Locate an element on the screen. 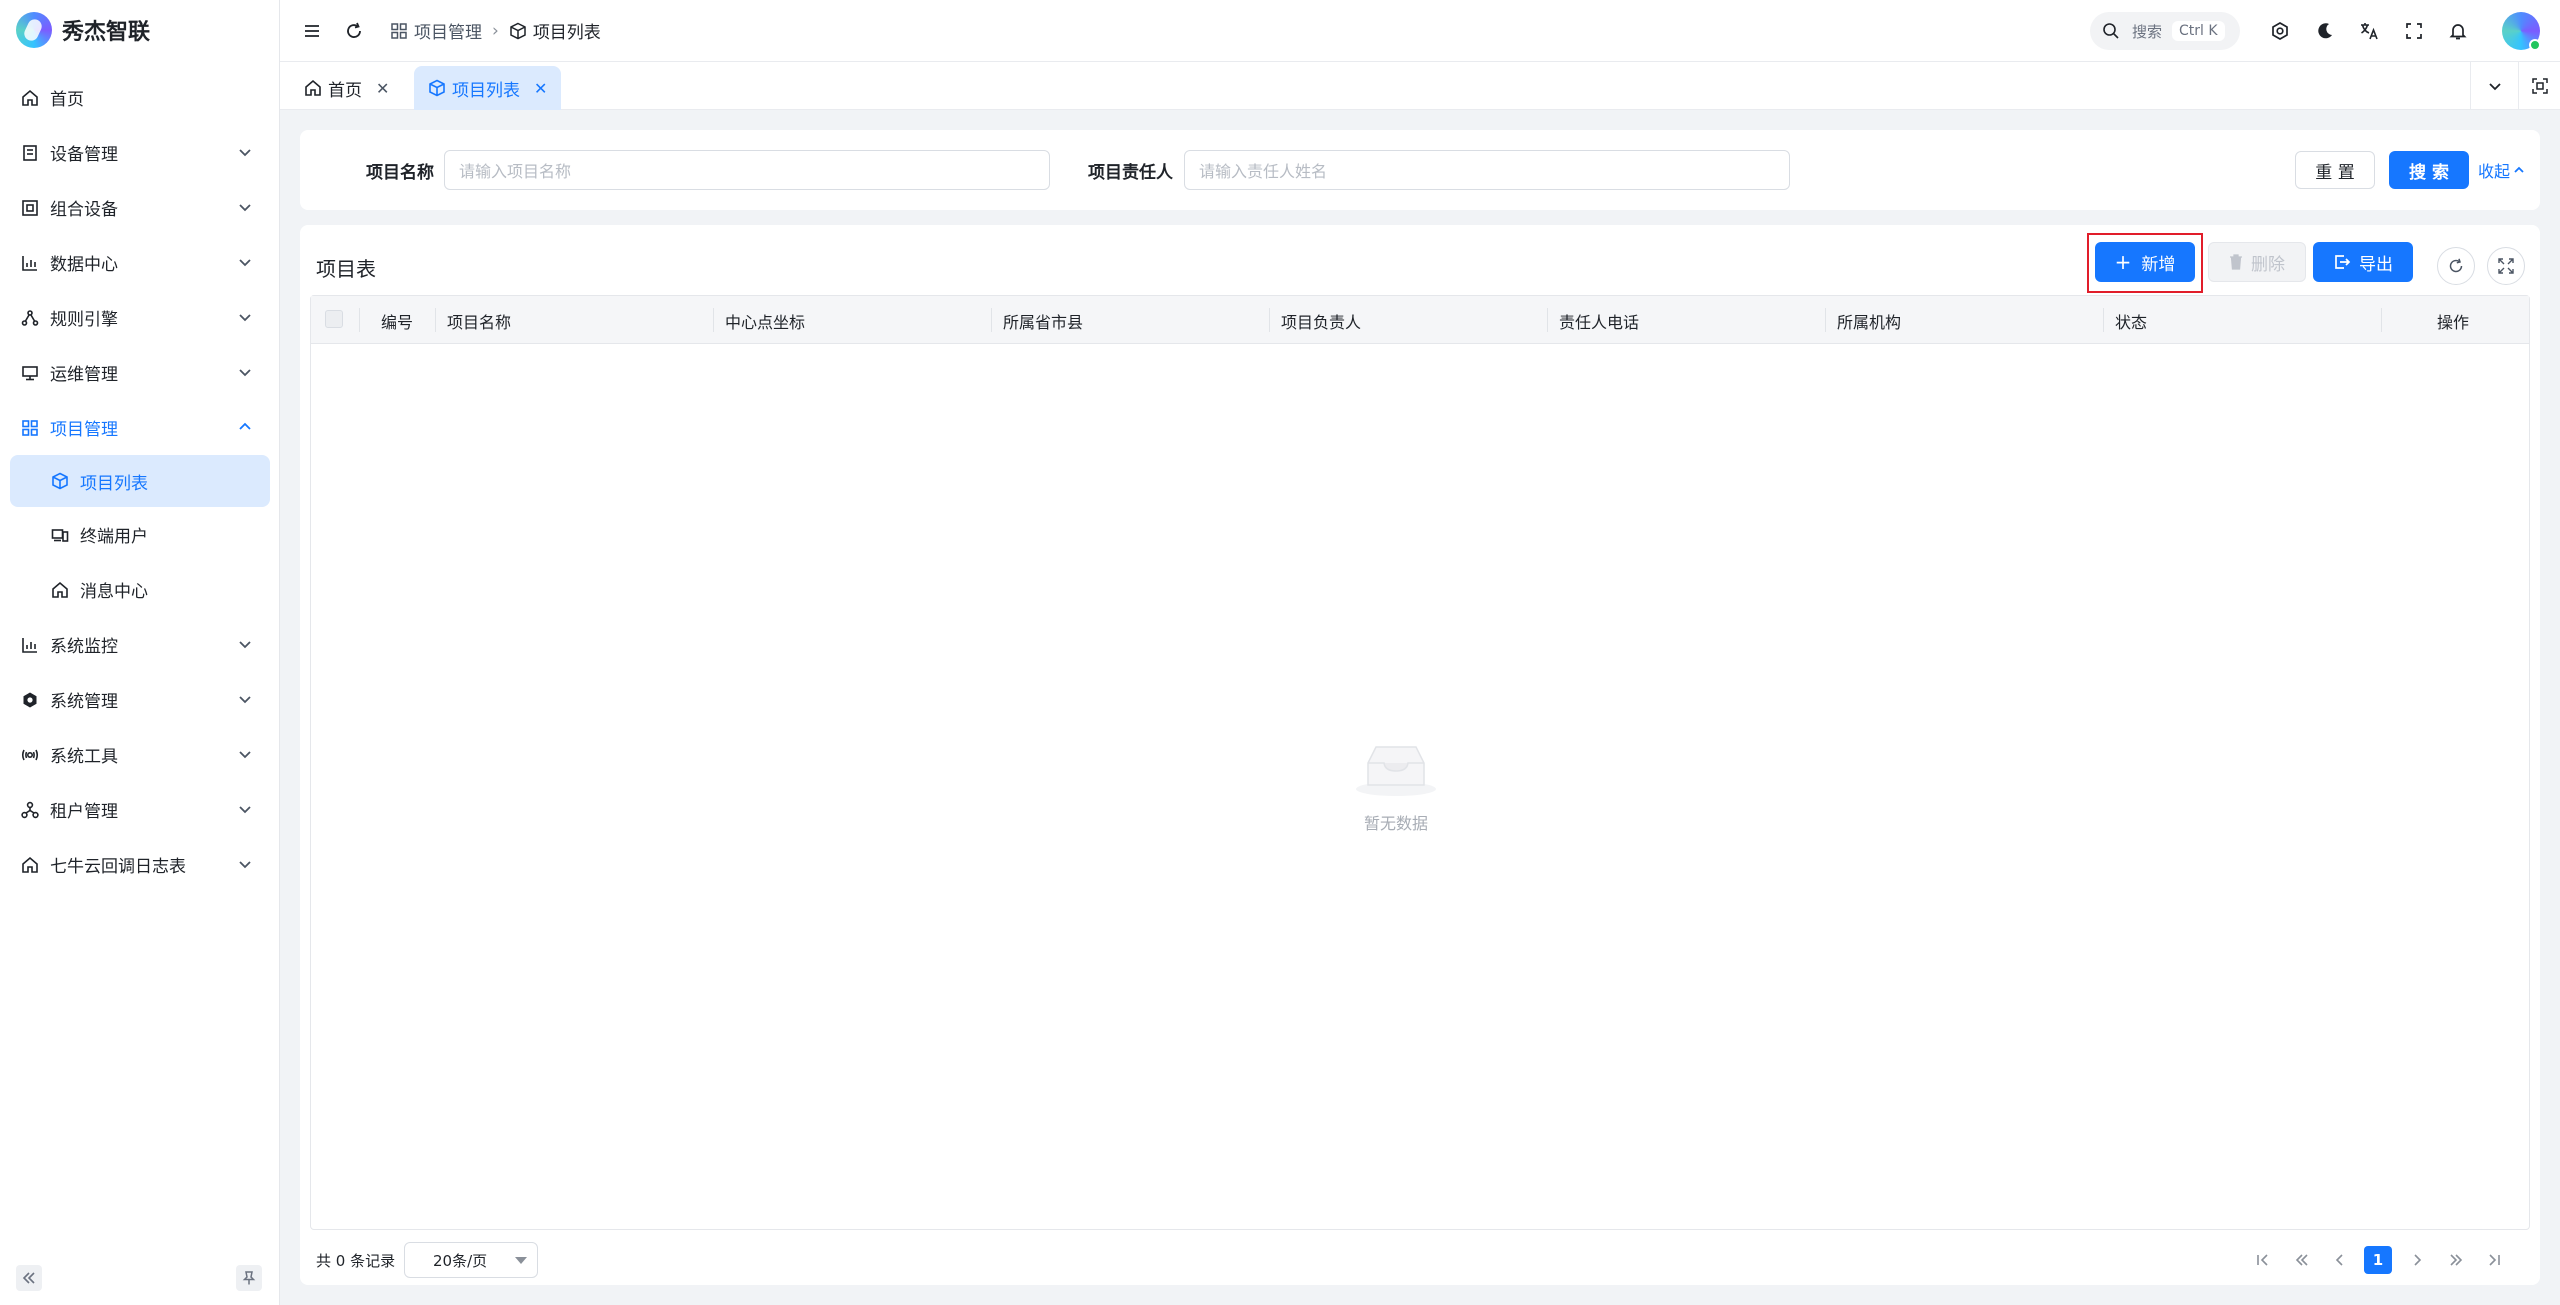 The width and height of the screenshot is (2560, 1305). chevron-up-icon is located at coordinates (2519, 169).